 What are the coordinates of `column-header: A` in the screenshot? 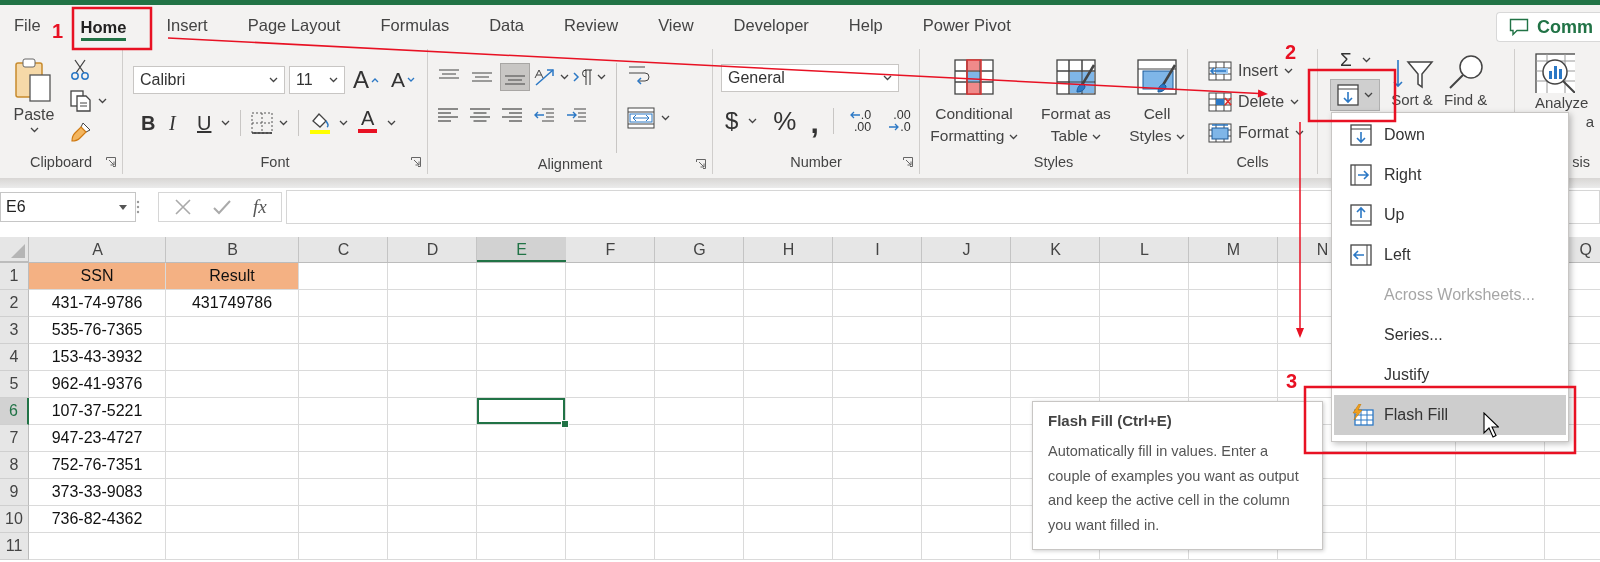 It's located at (97, 249).